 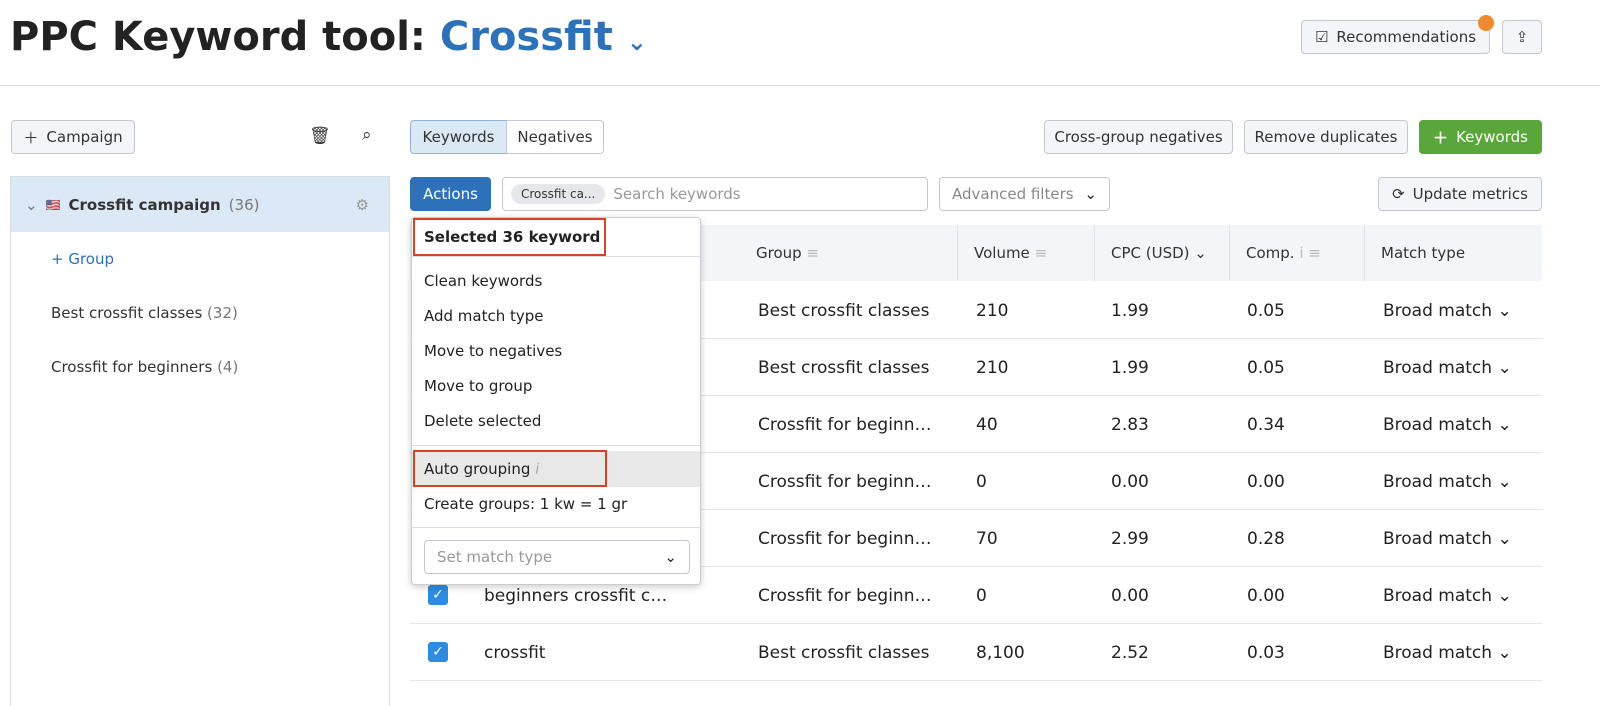 What do you see at coordinates (1297, 253) in the screenshot?
I see `column-header-comp: Comp. i ≡` at bounding box center [1297, 253].